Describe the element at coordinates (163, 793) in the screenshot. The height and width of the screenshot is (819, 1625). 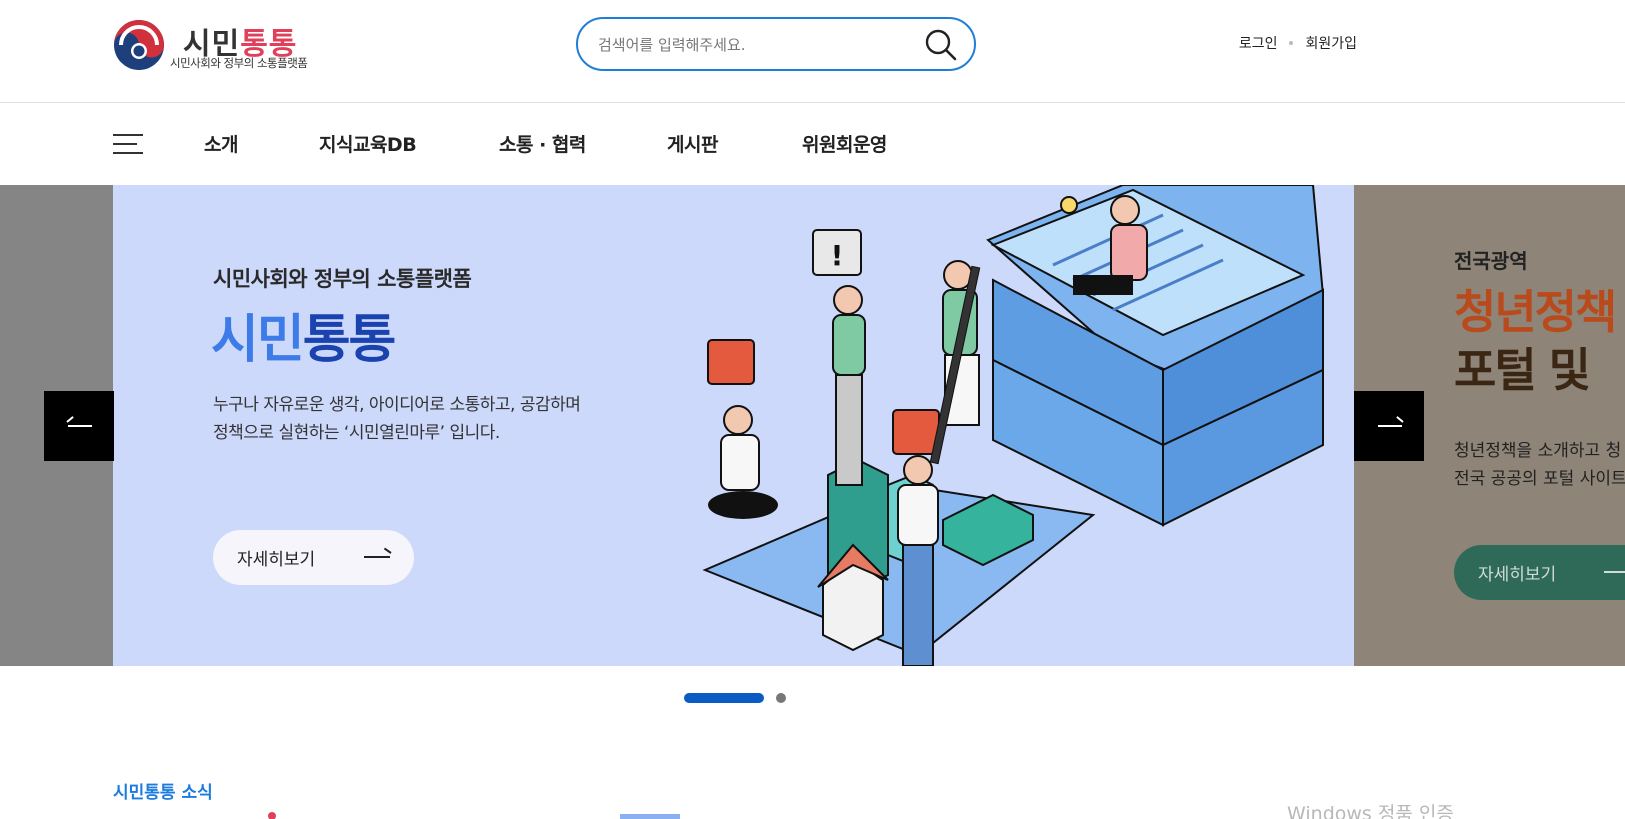
I see `news-section-title: 시민통통 소식` at that location.